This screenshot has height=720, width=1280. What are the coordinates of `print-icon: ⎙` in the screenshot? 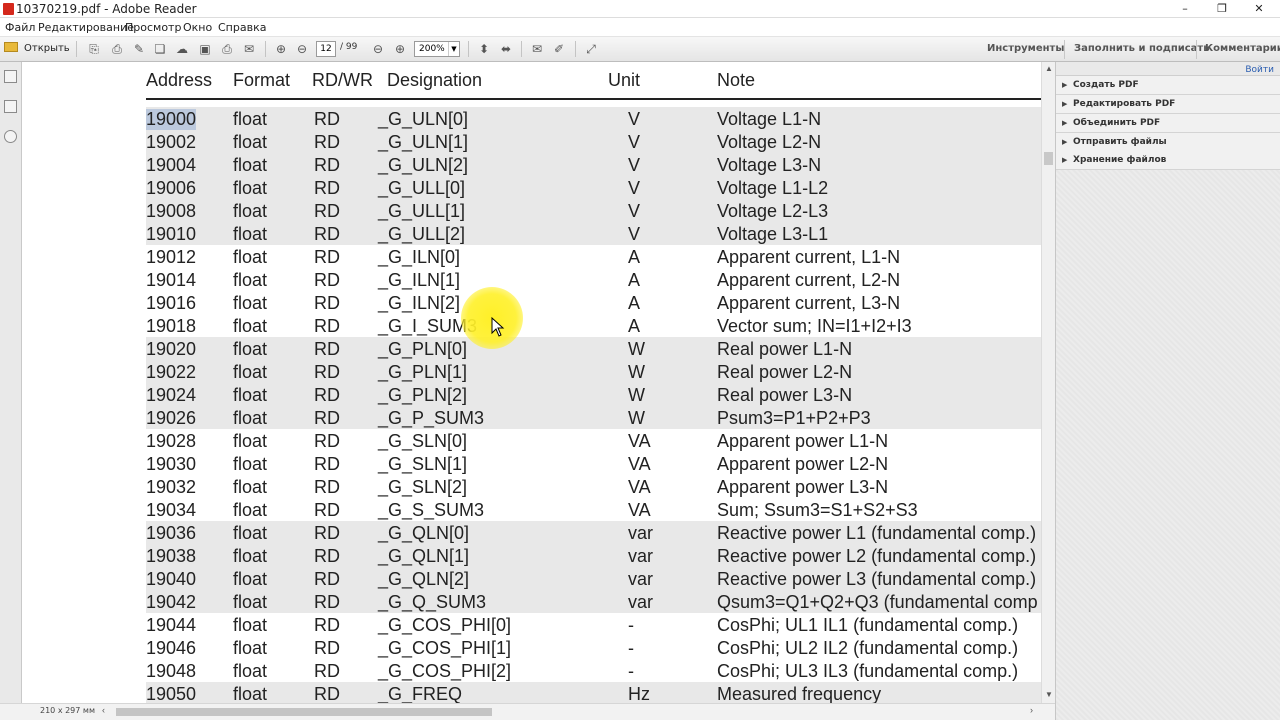 It's located at (227, 49).